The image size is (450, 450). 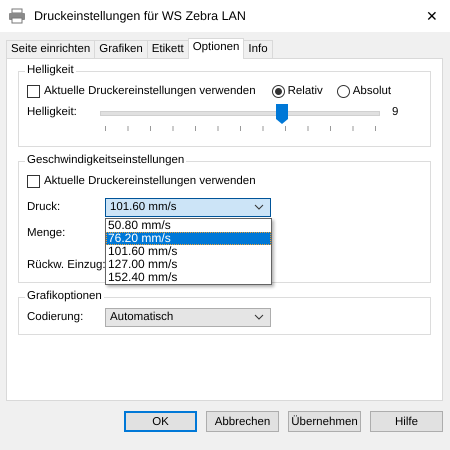 I want to click on field-label: Menge:, so click(x=46, y=233).